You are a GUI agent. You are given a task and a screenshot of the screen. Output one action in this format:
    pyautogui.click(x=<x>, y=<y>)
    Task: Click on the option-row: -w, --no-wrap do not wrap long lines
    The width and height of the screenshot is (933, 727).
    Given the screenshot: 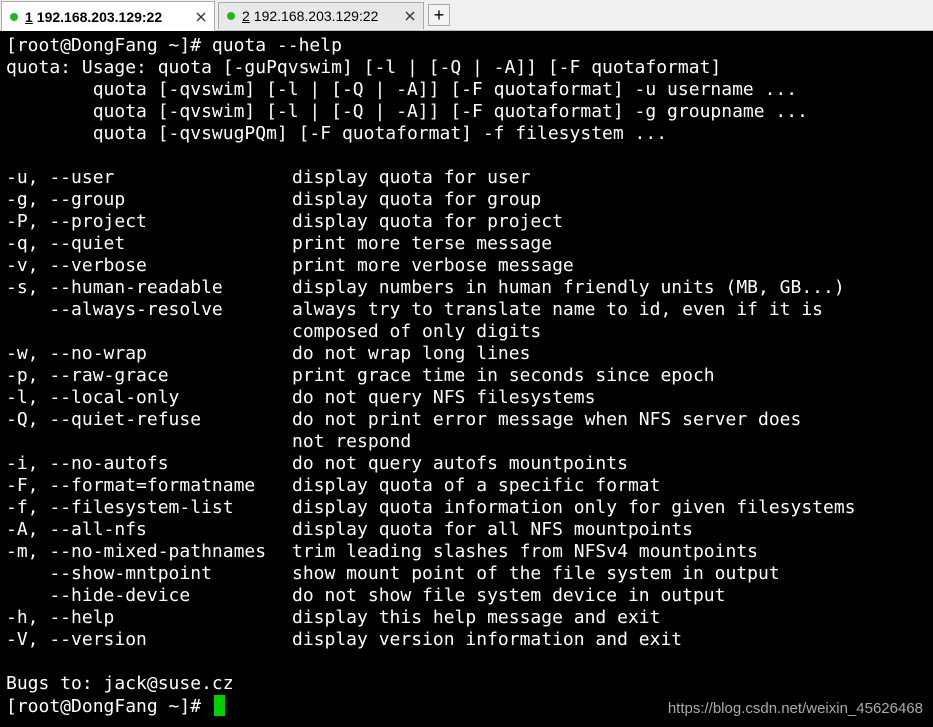 What is the action you would take?
    pyautogui.click(x=469, y=354)
    